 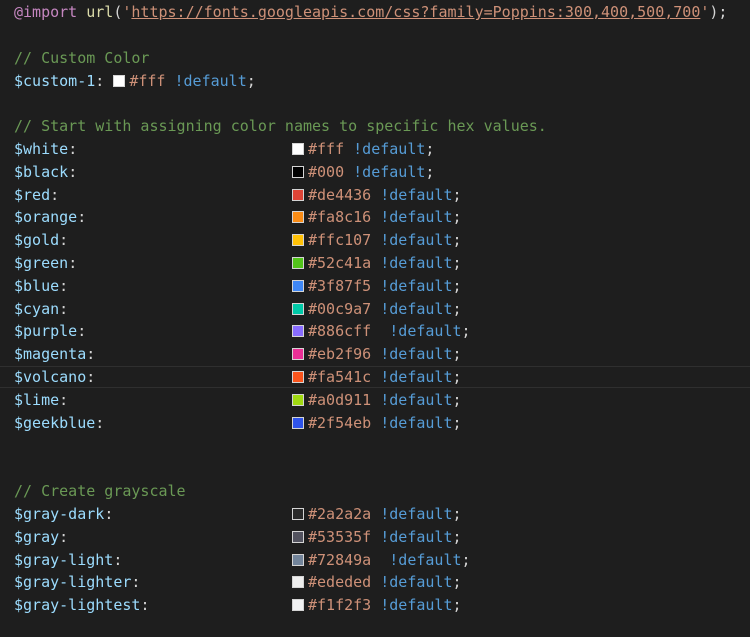 I want to click on variable-line: $gray: #53535f !default;, so click(x=374, y=537).